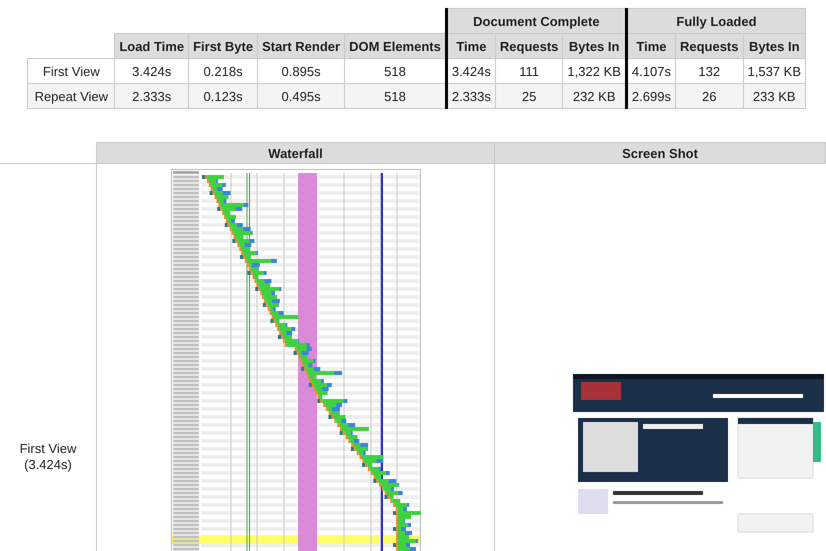 This screenshot has height=551, width=826. Describe the element at coordinates (48, 465) in the screenshot. I see `row-sublabel: (3.424s)` at that location.